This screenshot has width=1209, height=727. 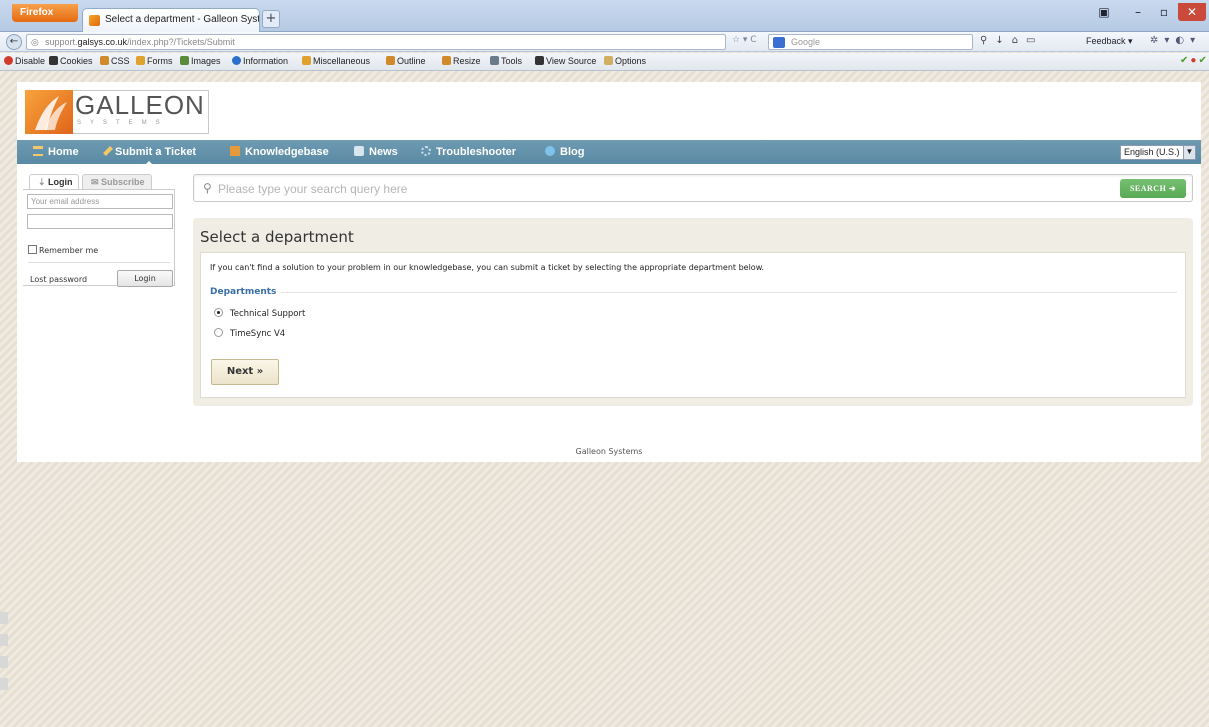 What do you see at coordinates (1192, 12) in the screenshot?
I see `close-window-button: ✕` at bounding box center [1192, 12].